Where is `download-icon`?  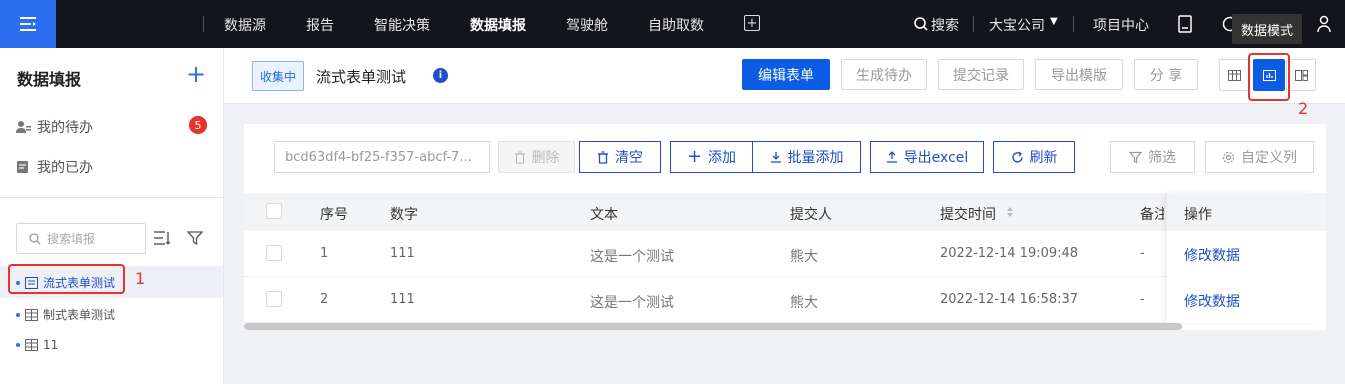 download-icon is located at coordinates (775, 157).